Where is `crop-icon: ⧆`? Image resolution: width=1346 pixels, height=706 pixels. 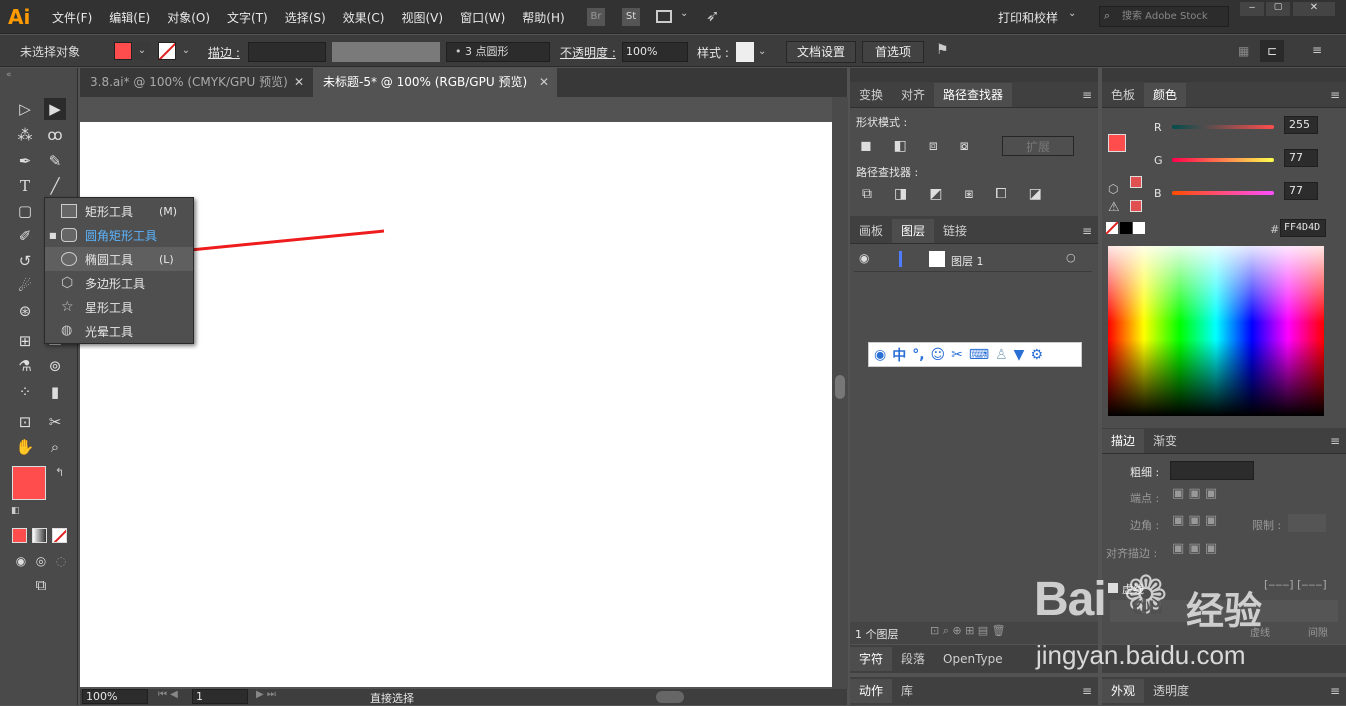 crop-icon: ⧆ is located at coordinates (968, 194).